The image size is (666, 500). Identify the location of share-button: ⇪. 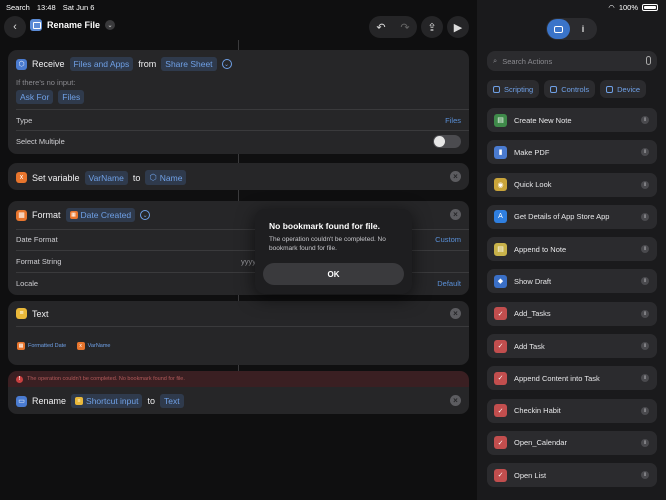
(432, 27).